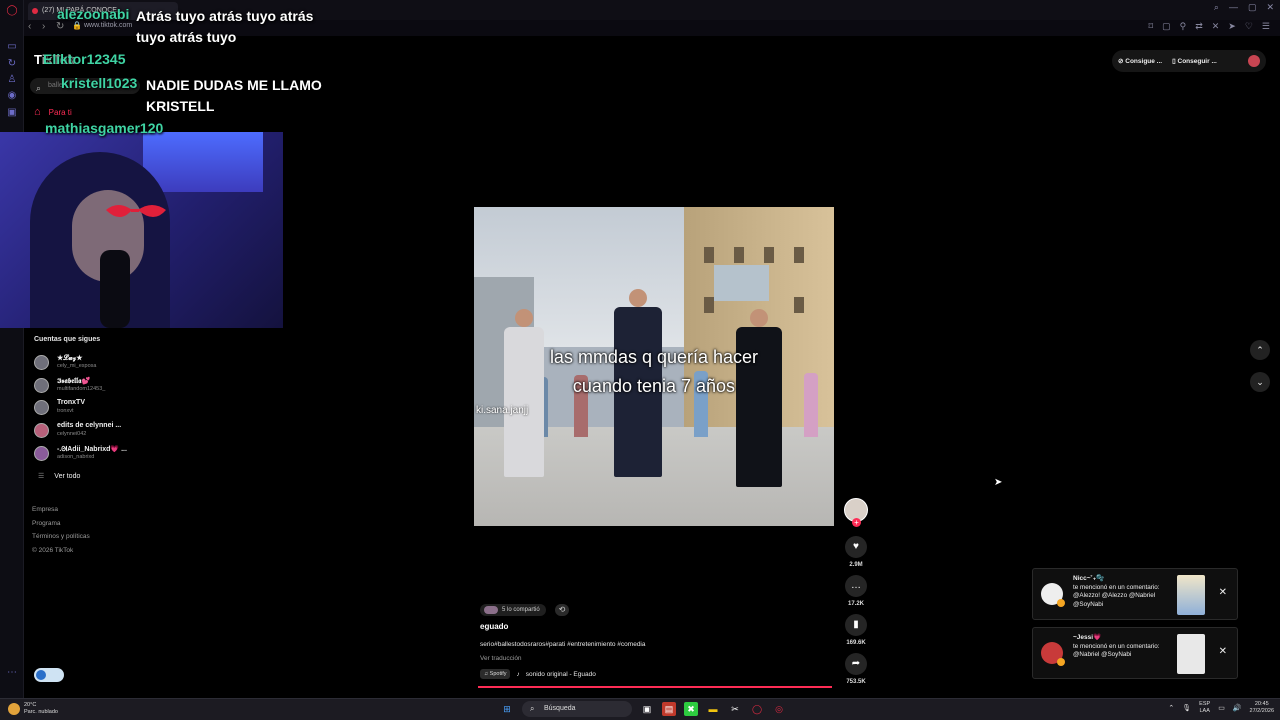 This screenshot has width=1280, height=720. I want to click on save-count: 169.6K, so click(856, 643).